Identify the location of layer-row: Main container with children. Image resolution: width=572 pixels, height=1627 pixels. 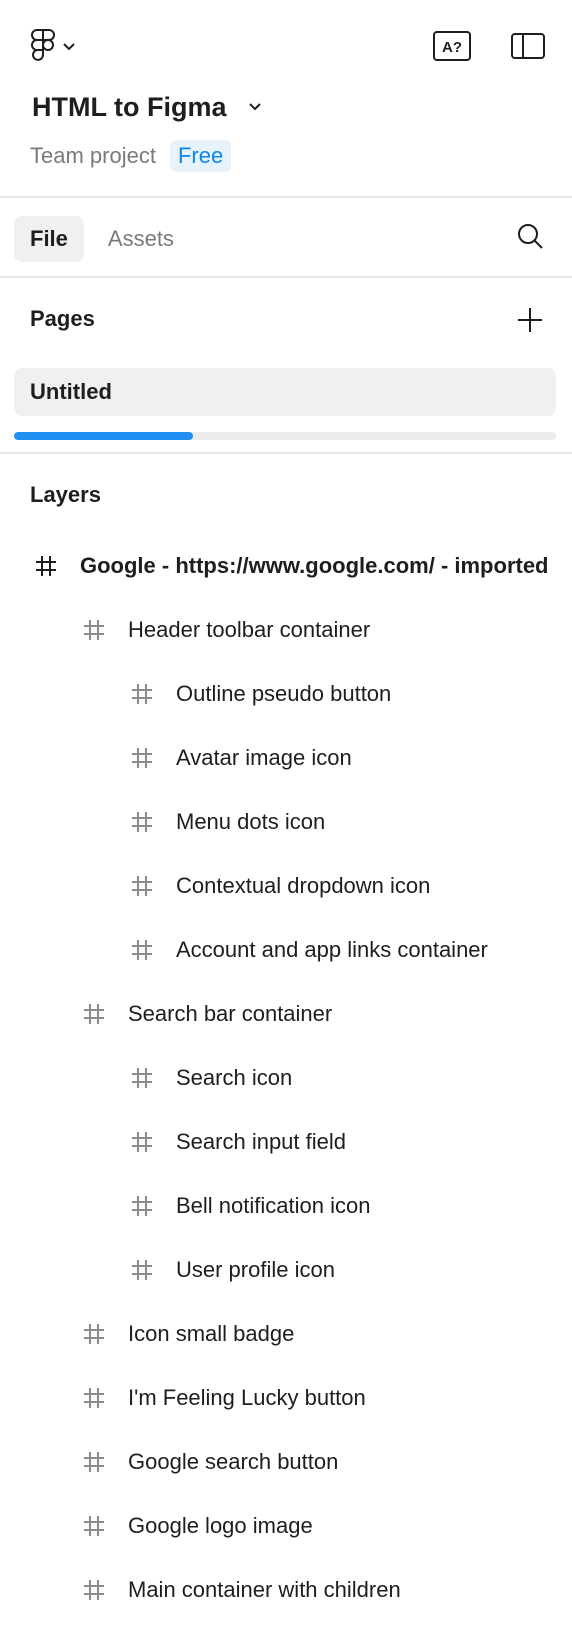
(286, 1590).